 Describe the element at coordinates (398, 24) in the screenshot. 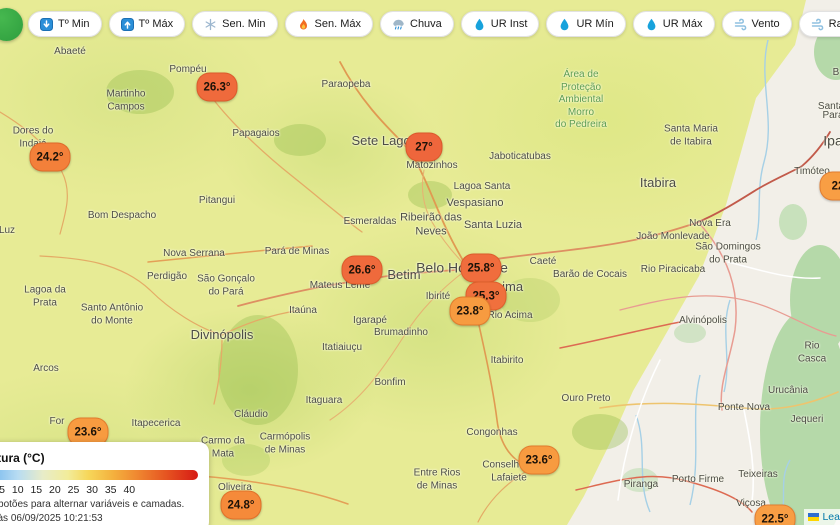

I see `rain-cloud-icon` at that location.